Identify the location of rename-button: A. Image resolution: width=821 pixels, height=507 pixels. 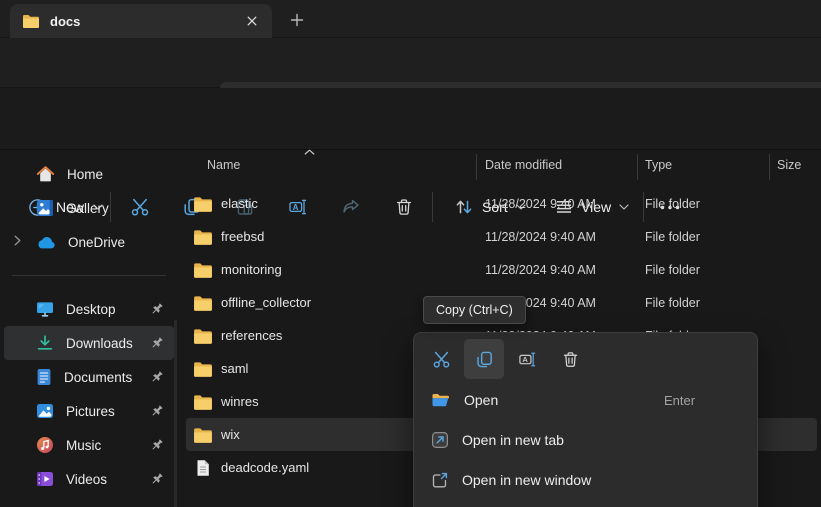
(527, 359).